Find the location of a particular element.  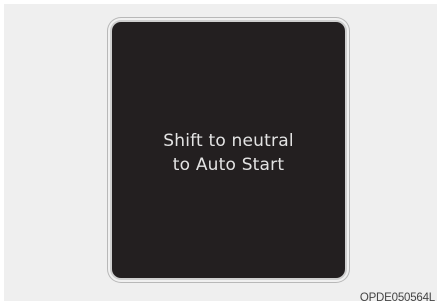

figure-code-label: OPDE050564L is located at coordinates (397, 298).